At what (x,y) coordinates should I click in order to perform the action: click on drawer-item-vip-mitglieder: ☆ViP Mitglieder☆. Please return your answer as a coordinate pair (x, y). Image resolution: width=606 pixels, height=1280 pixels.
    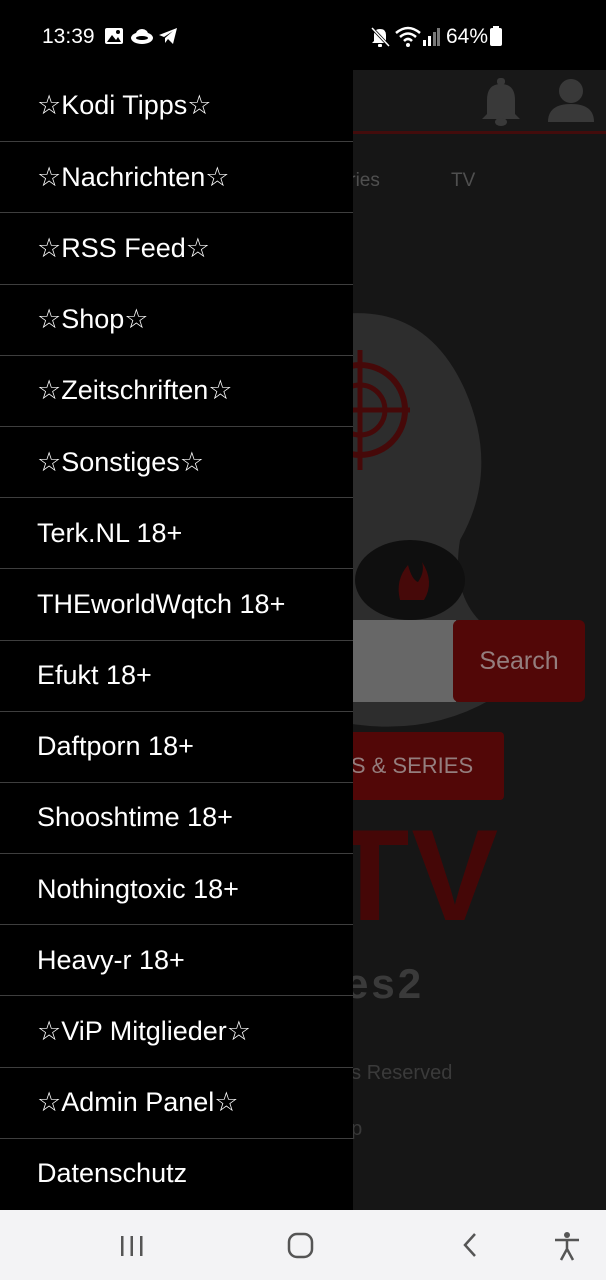
    Looking at the image, I should click on (176, 1030).